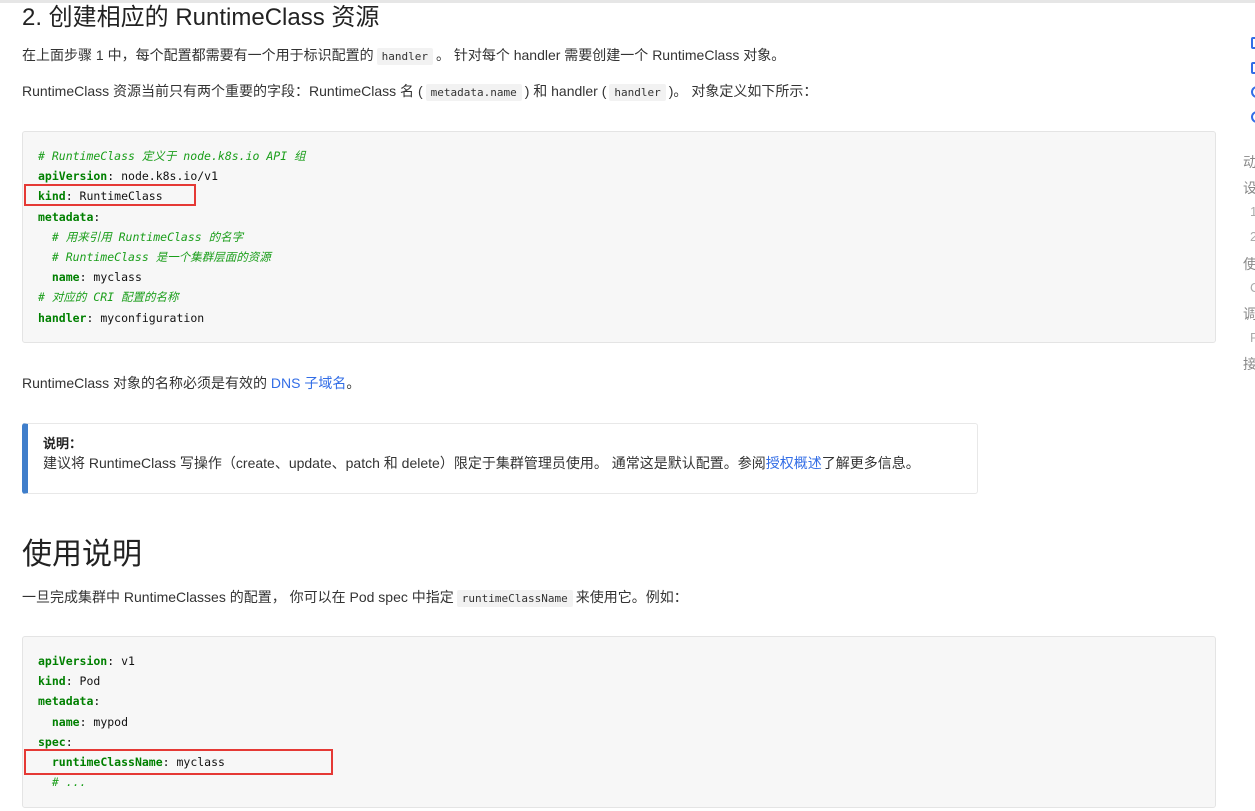 This screenshot has height=811, width=1255. I want to click on paragraph-text: 在上面步骤 1 中，每个配置都需要有一个用于标识配置的, so click(198, 55).